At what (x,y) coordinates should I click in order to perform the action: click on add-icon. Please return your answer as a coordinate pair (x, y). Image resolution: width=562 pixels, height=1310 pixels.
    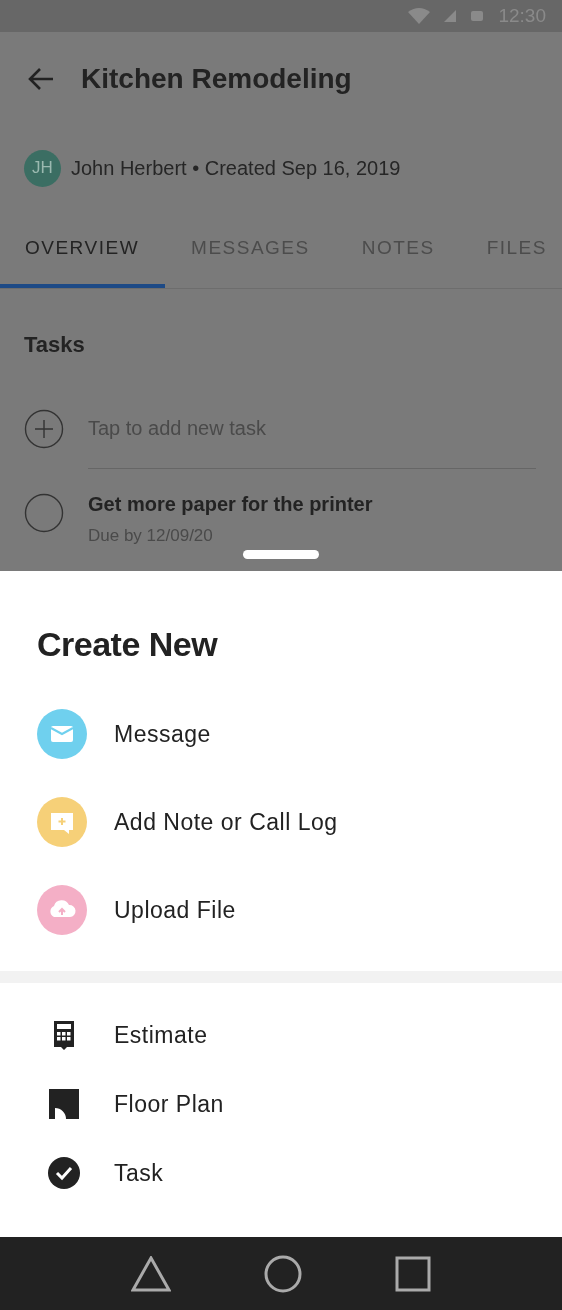
    Looking at the image, I should click on (44, 428).